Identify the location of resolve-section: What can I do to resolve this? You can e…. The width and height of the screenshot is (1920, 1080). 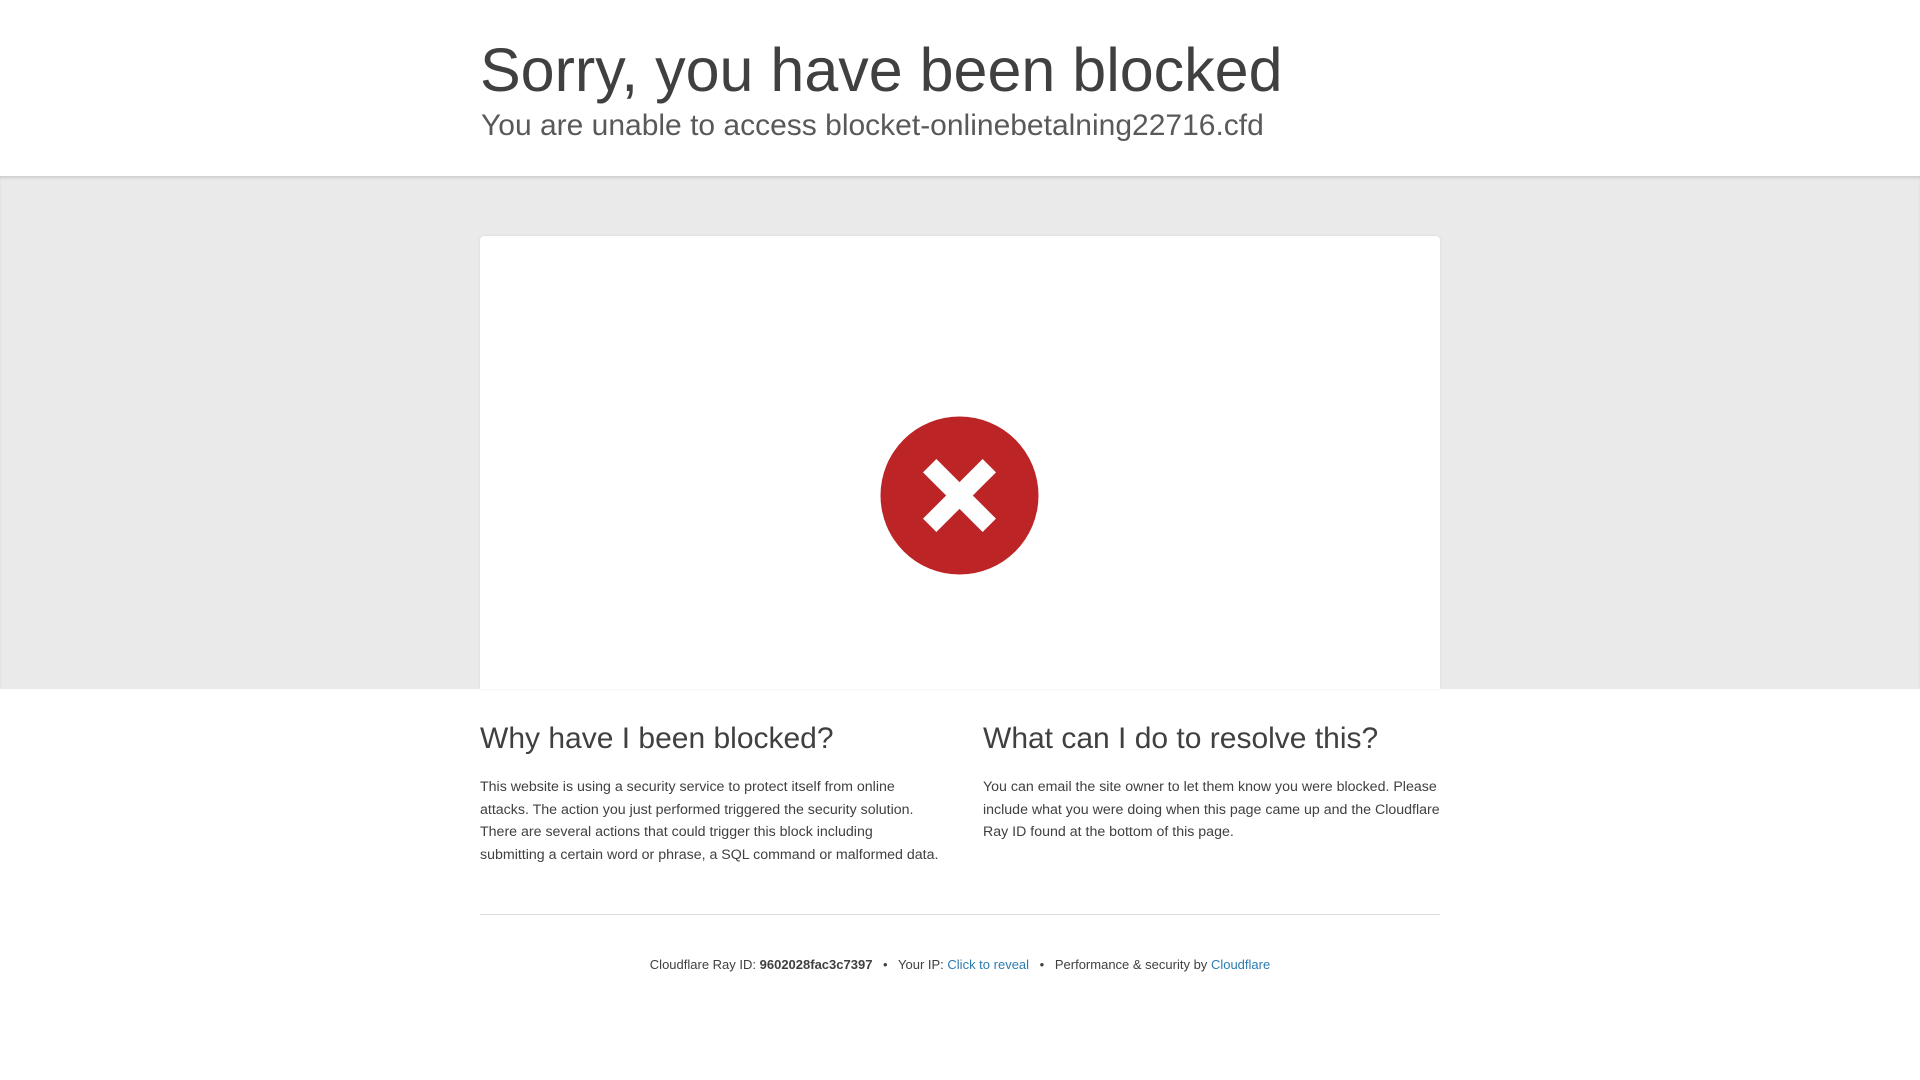
(1213, 780).